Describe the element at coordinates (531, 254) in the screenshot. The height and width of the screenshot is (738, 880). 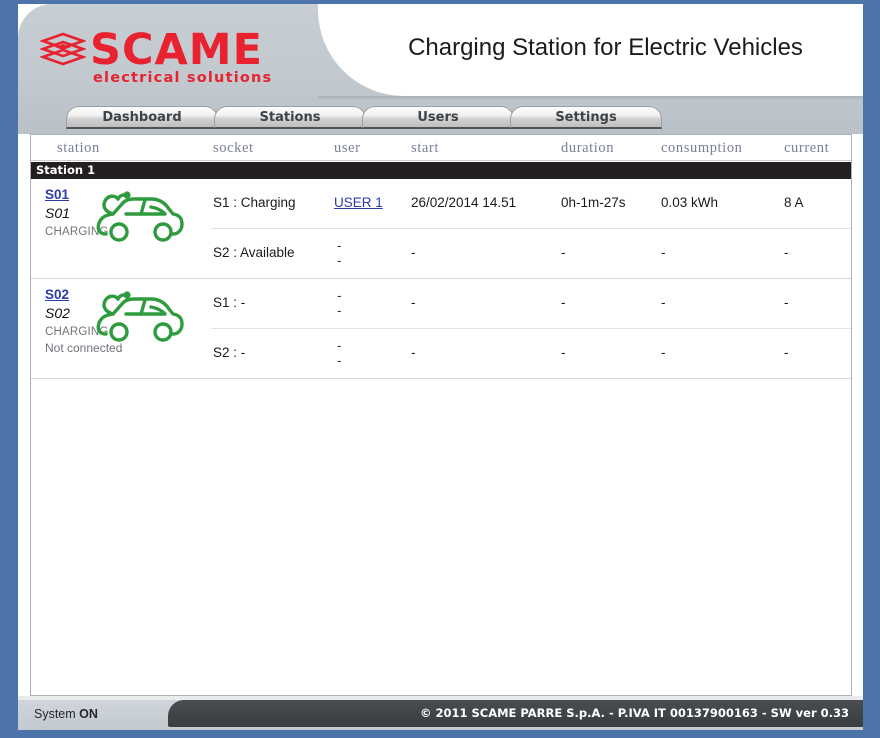
I see `socket-row-s01-s2: S2 : Available -- - - - -` at that location.